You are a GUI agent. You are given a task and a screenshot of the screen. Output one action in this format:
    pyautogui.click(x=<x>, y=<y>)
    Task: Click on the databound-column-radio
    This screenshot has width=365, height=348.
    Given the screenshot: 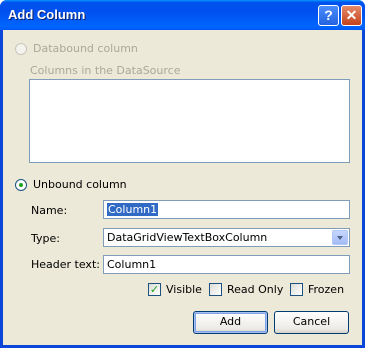 What is the action you would take?
    pyautogui.click(x=21, y=49)
    